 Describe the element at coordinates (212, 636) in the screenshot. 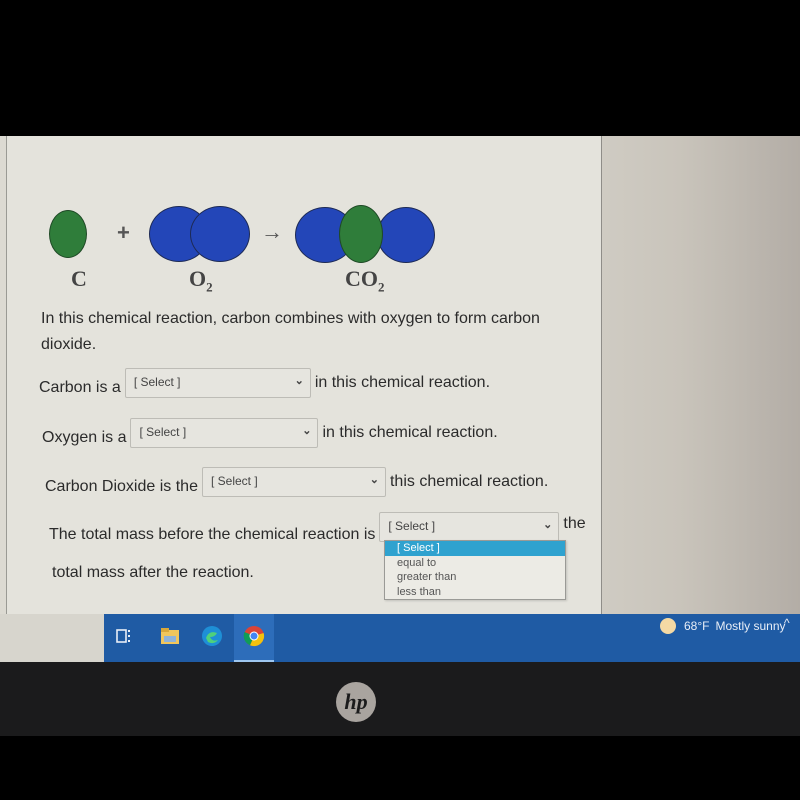

I see `edge-icon` at that location.